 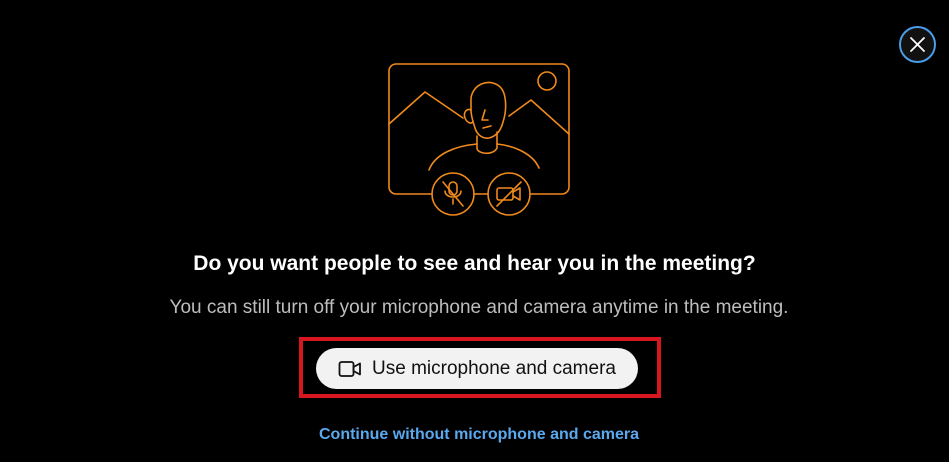 I want to click on use-mic-and-camera-button: Use microphone and camera, so click(x=477, y=368).